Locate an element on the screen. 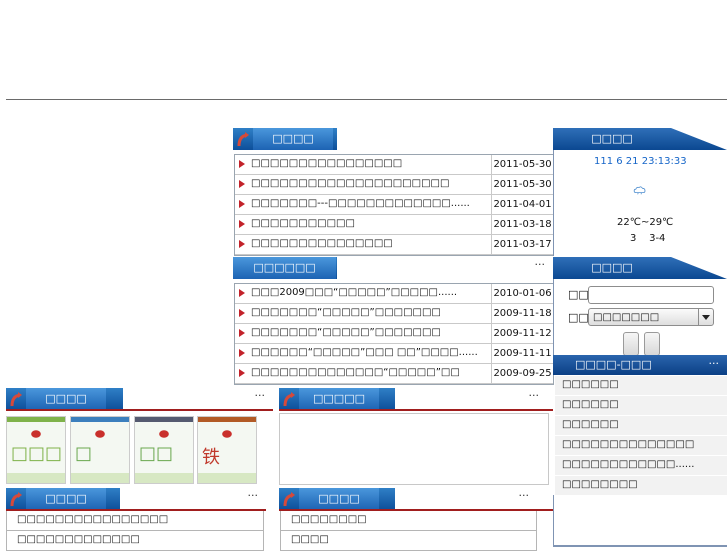  video-title: □□□□□ is located at coordinates (339, 399).